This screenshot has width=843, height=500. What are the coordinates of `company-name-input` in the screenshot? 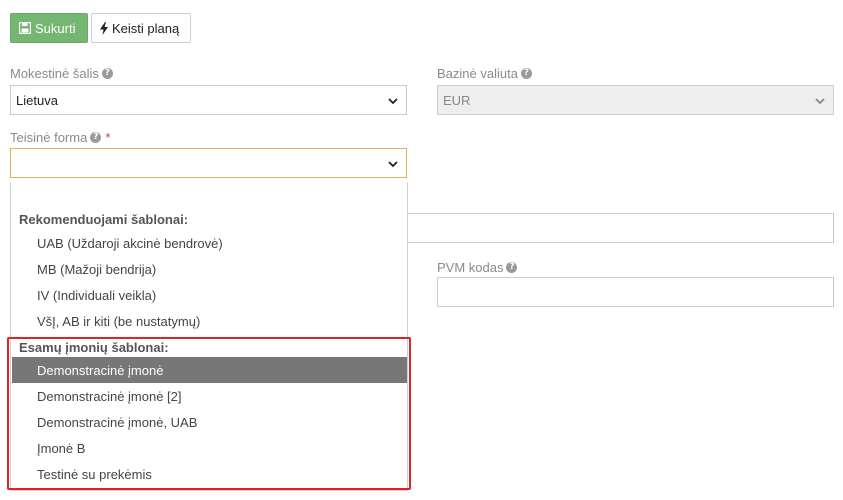 It's located at (617, 228).